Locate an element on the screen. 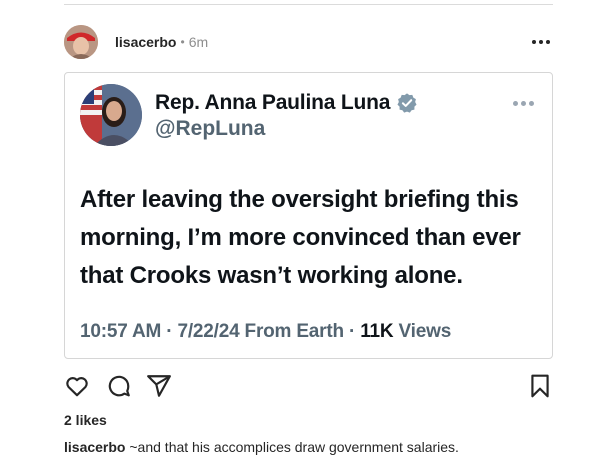 This screenshot has width=594, height=465. tweet-handle: @RepLuna is located at coordinates (210, 128).